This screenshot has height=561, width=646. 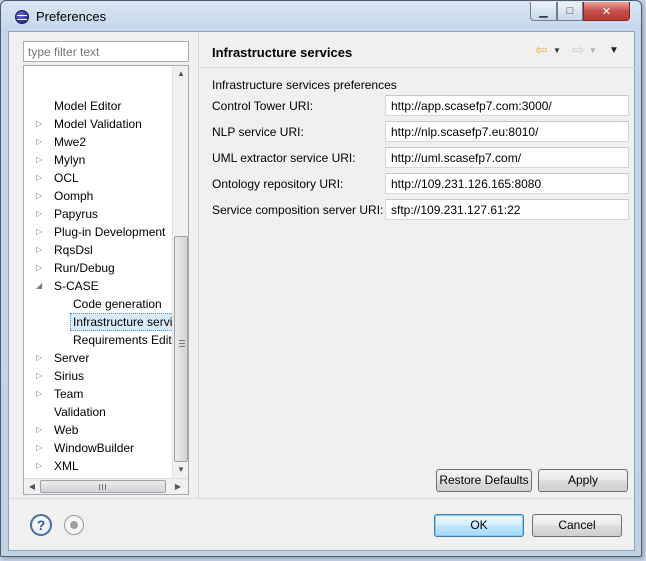 I want to click on tree-item-rqsdsl: ▷ RqsDsl, so click(x=99, y=250).